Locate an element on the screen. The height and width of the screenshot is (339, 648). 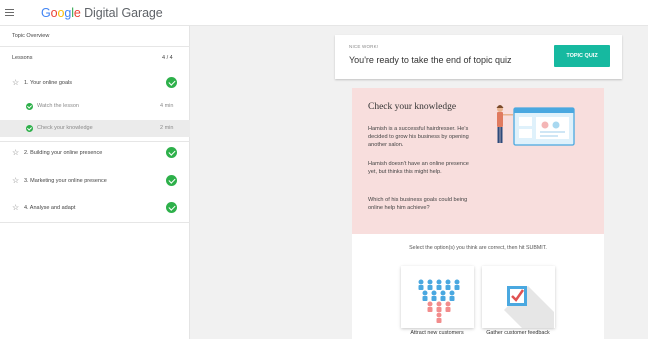
topic-overview-title: Topic Overview is located at coordinates (31, 36).